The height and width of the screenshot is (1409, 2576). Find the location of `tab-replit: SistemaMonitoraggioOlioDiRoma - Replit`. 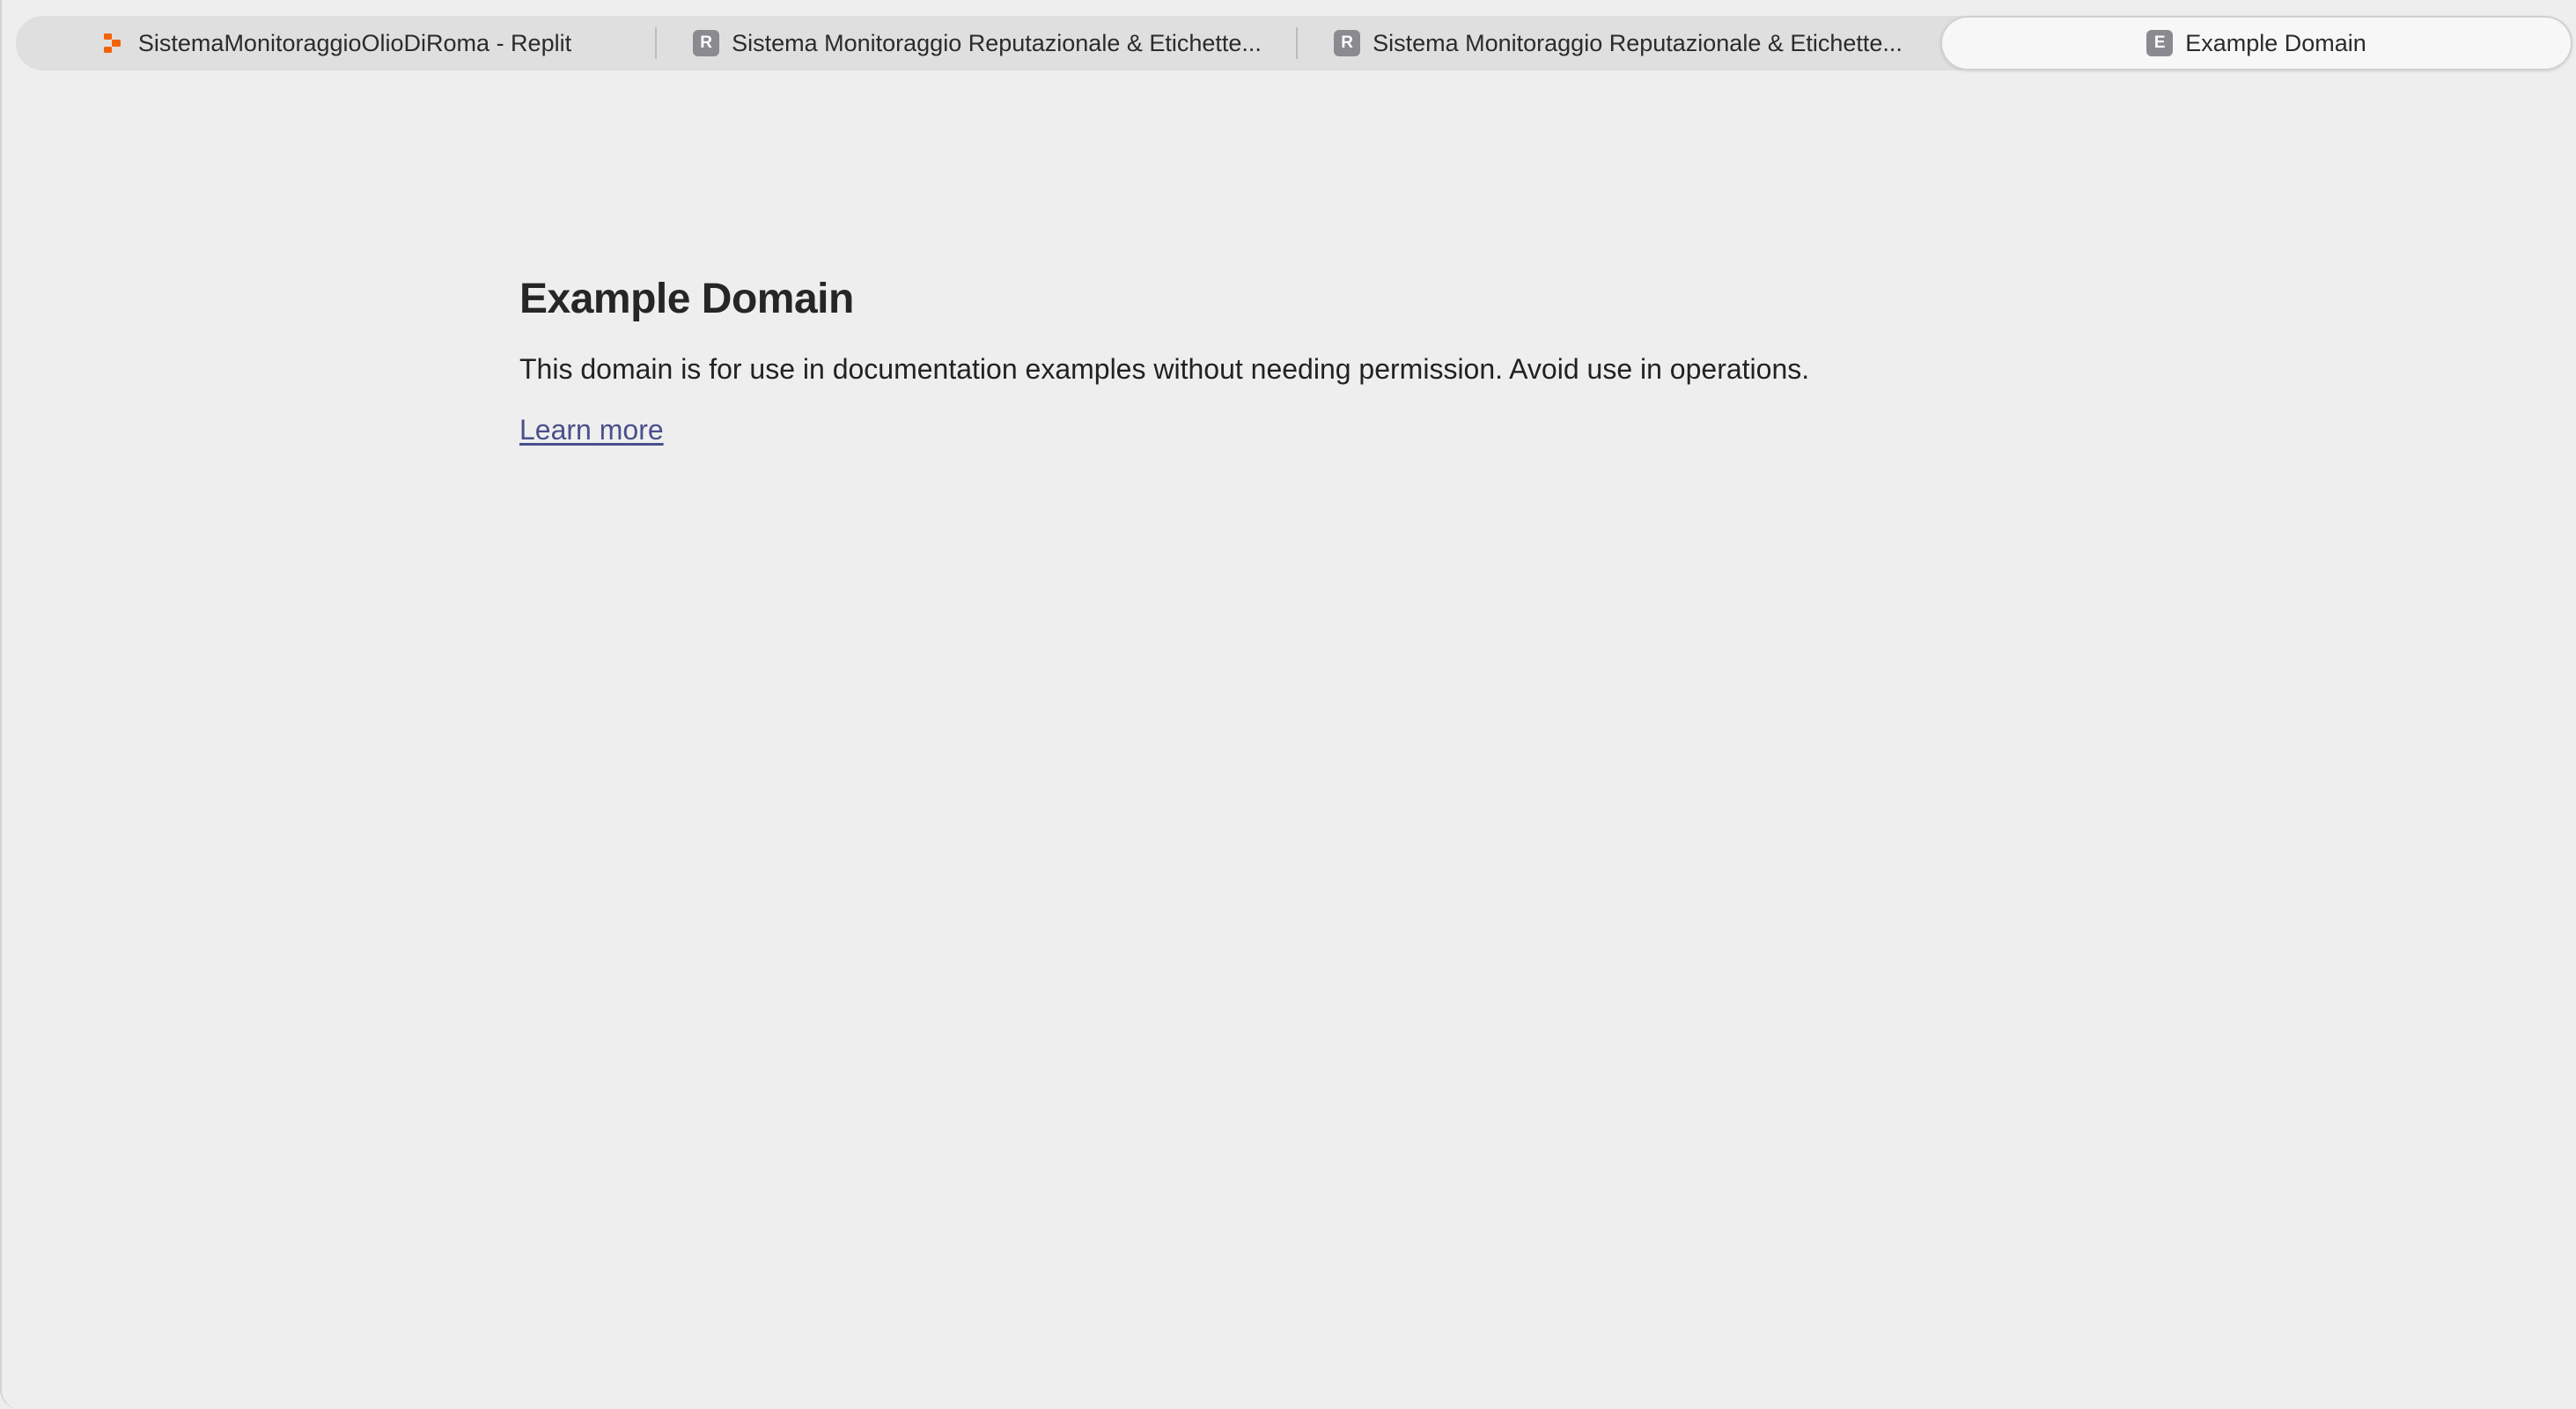

tab-replit: SistemaMonitoraggioOlioDiRoma - Replit is located at coordinates (336, 43).